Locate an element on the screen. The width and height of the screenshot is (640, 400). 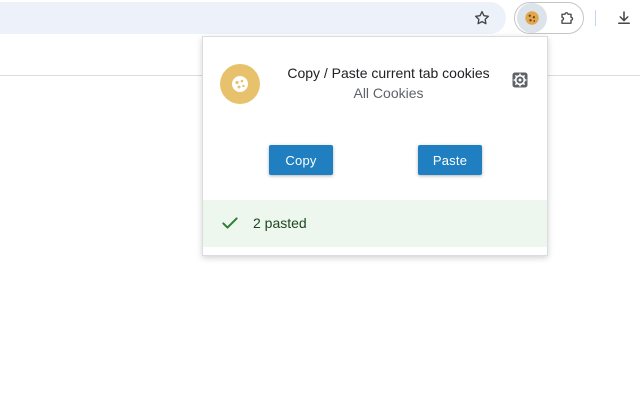
cookie-icon is located at coordinates (532, 18).